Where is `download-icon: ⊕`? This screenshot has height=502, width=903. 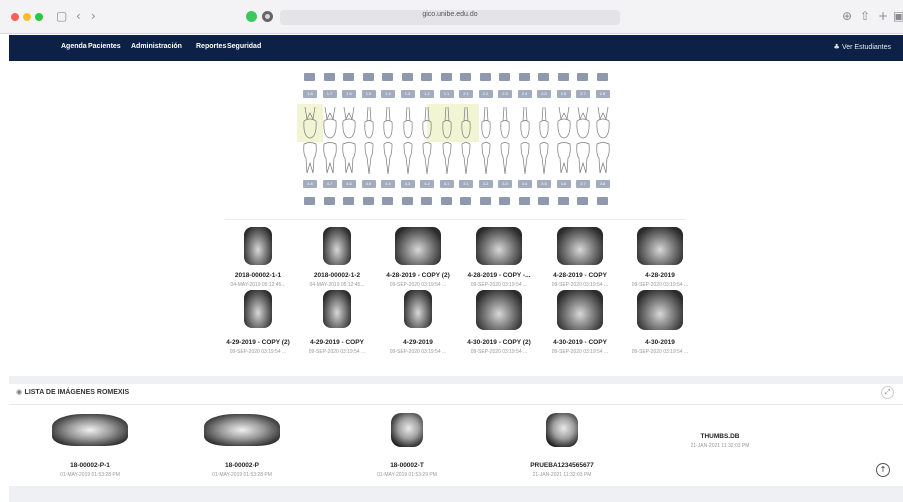
download-icon: ⊕ is located at coordinates (847, 16).